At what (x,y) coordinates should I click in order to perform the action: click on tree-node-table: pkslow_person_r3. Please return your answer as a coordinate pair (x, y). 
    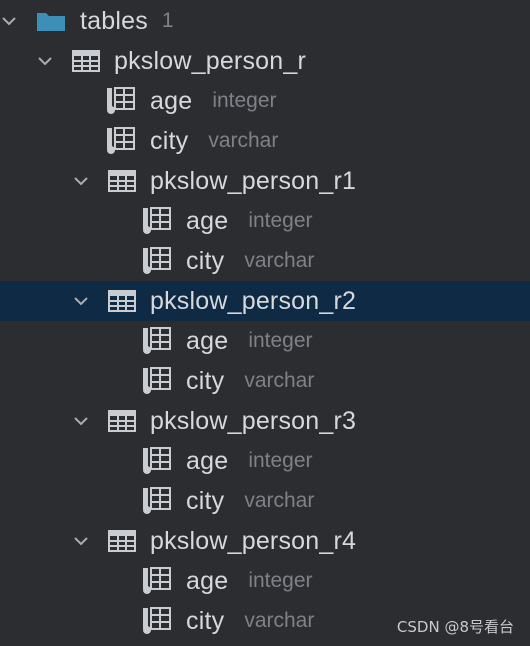
    Looking at the image, I should click on (265, 421).